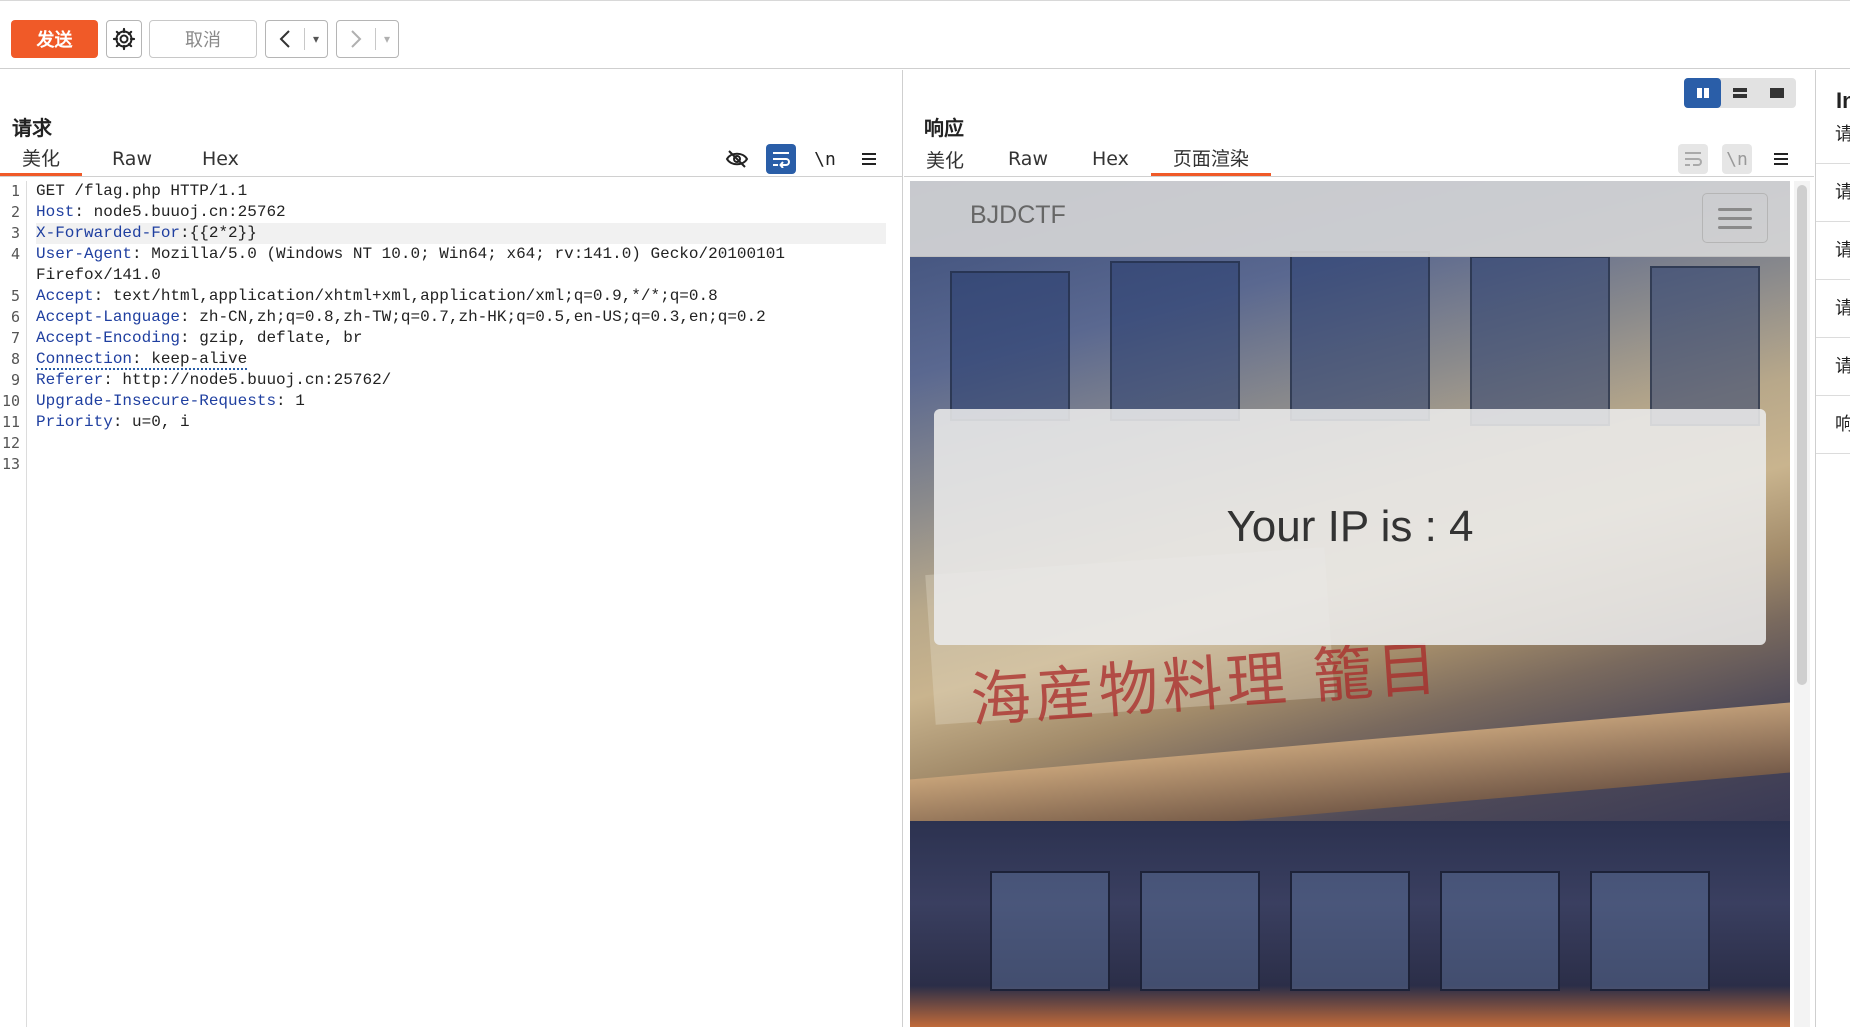 The height and width of the screenshot is (1027, 1850). I want to click on repeater-toolbar: 发送 取消 ▾ ▾, so click(925, 37).